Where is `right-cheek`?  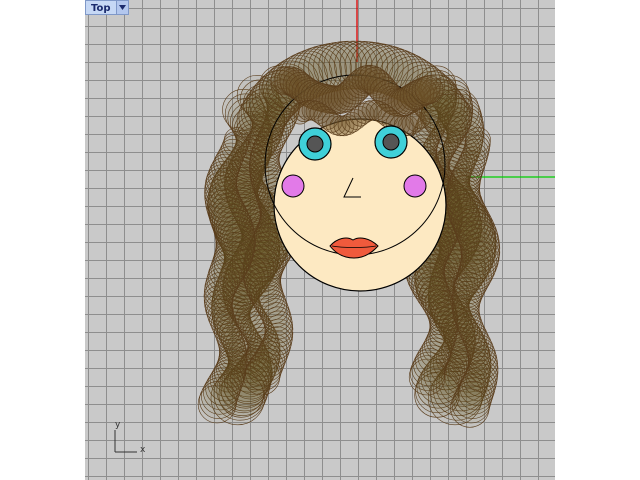 right-cheek is located at coordinates (415, 186).